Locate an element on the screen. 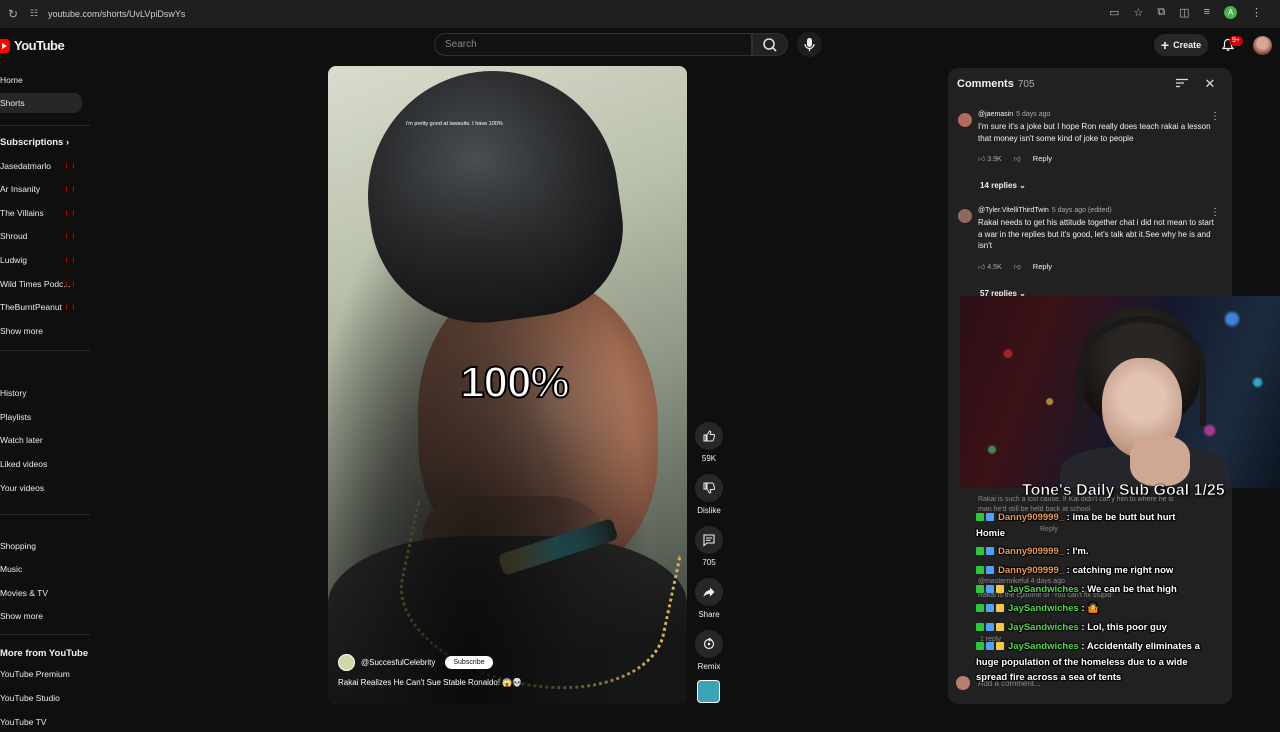 The width and height of the screenshot is (1280, 732). browser-toolbar-icons: ▭ ☆ ⧉ ◫ ≡ A ⋮ is located at coordinates (1185, 12).